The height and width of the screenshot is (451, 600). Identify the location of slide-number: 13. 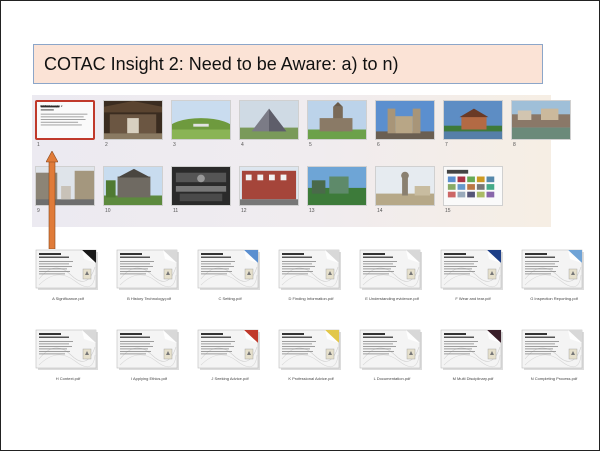
(312, 211).